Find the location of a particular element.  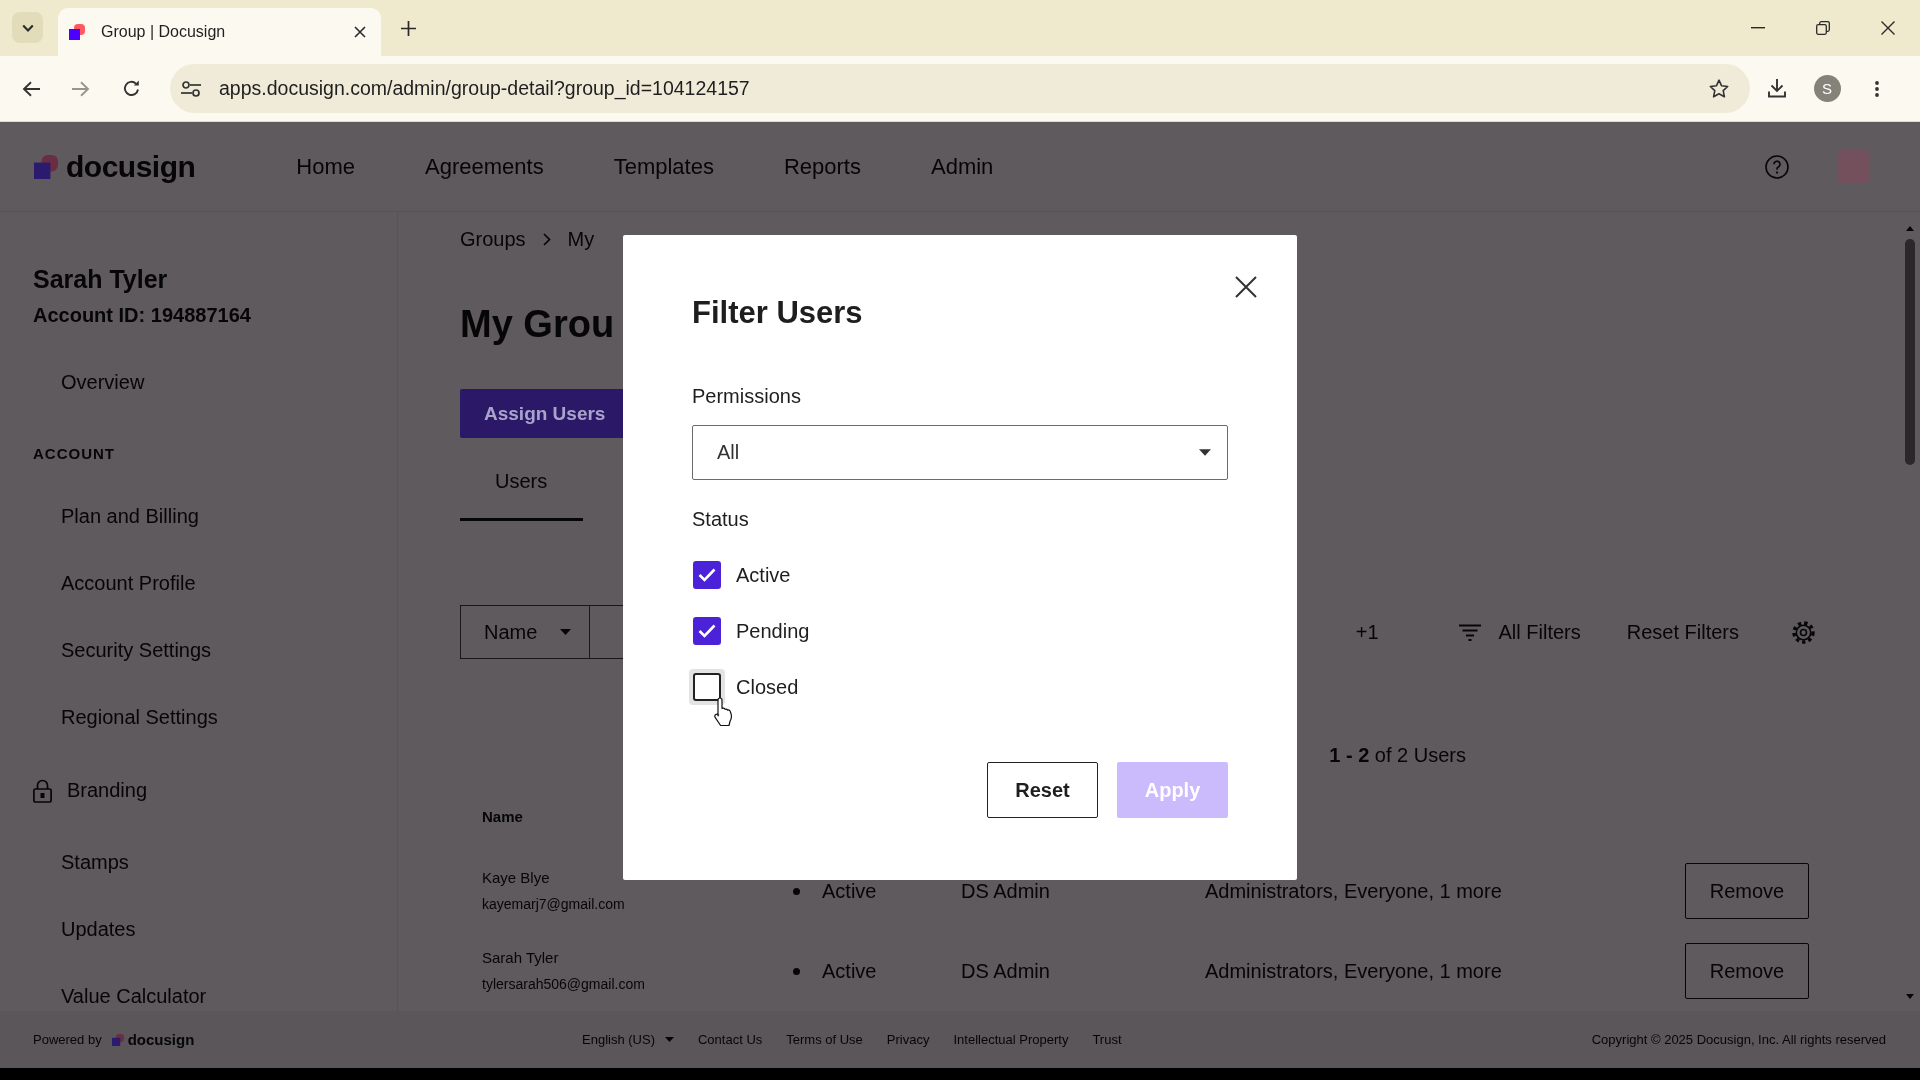

language-selector: English (US) is located at coordinates (628, 1039).